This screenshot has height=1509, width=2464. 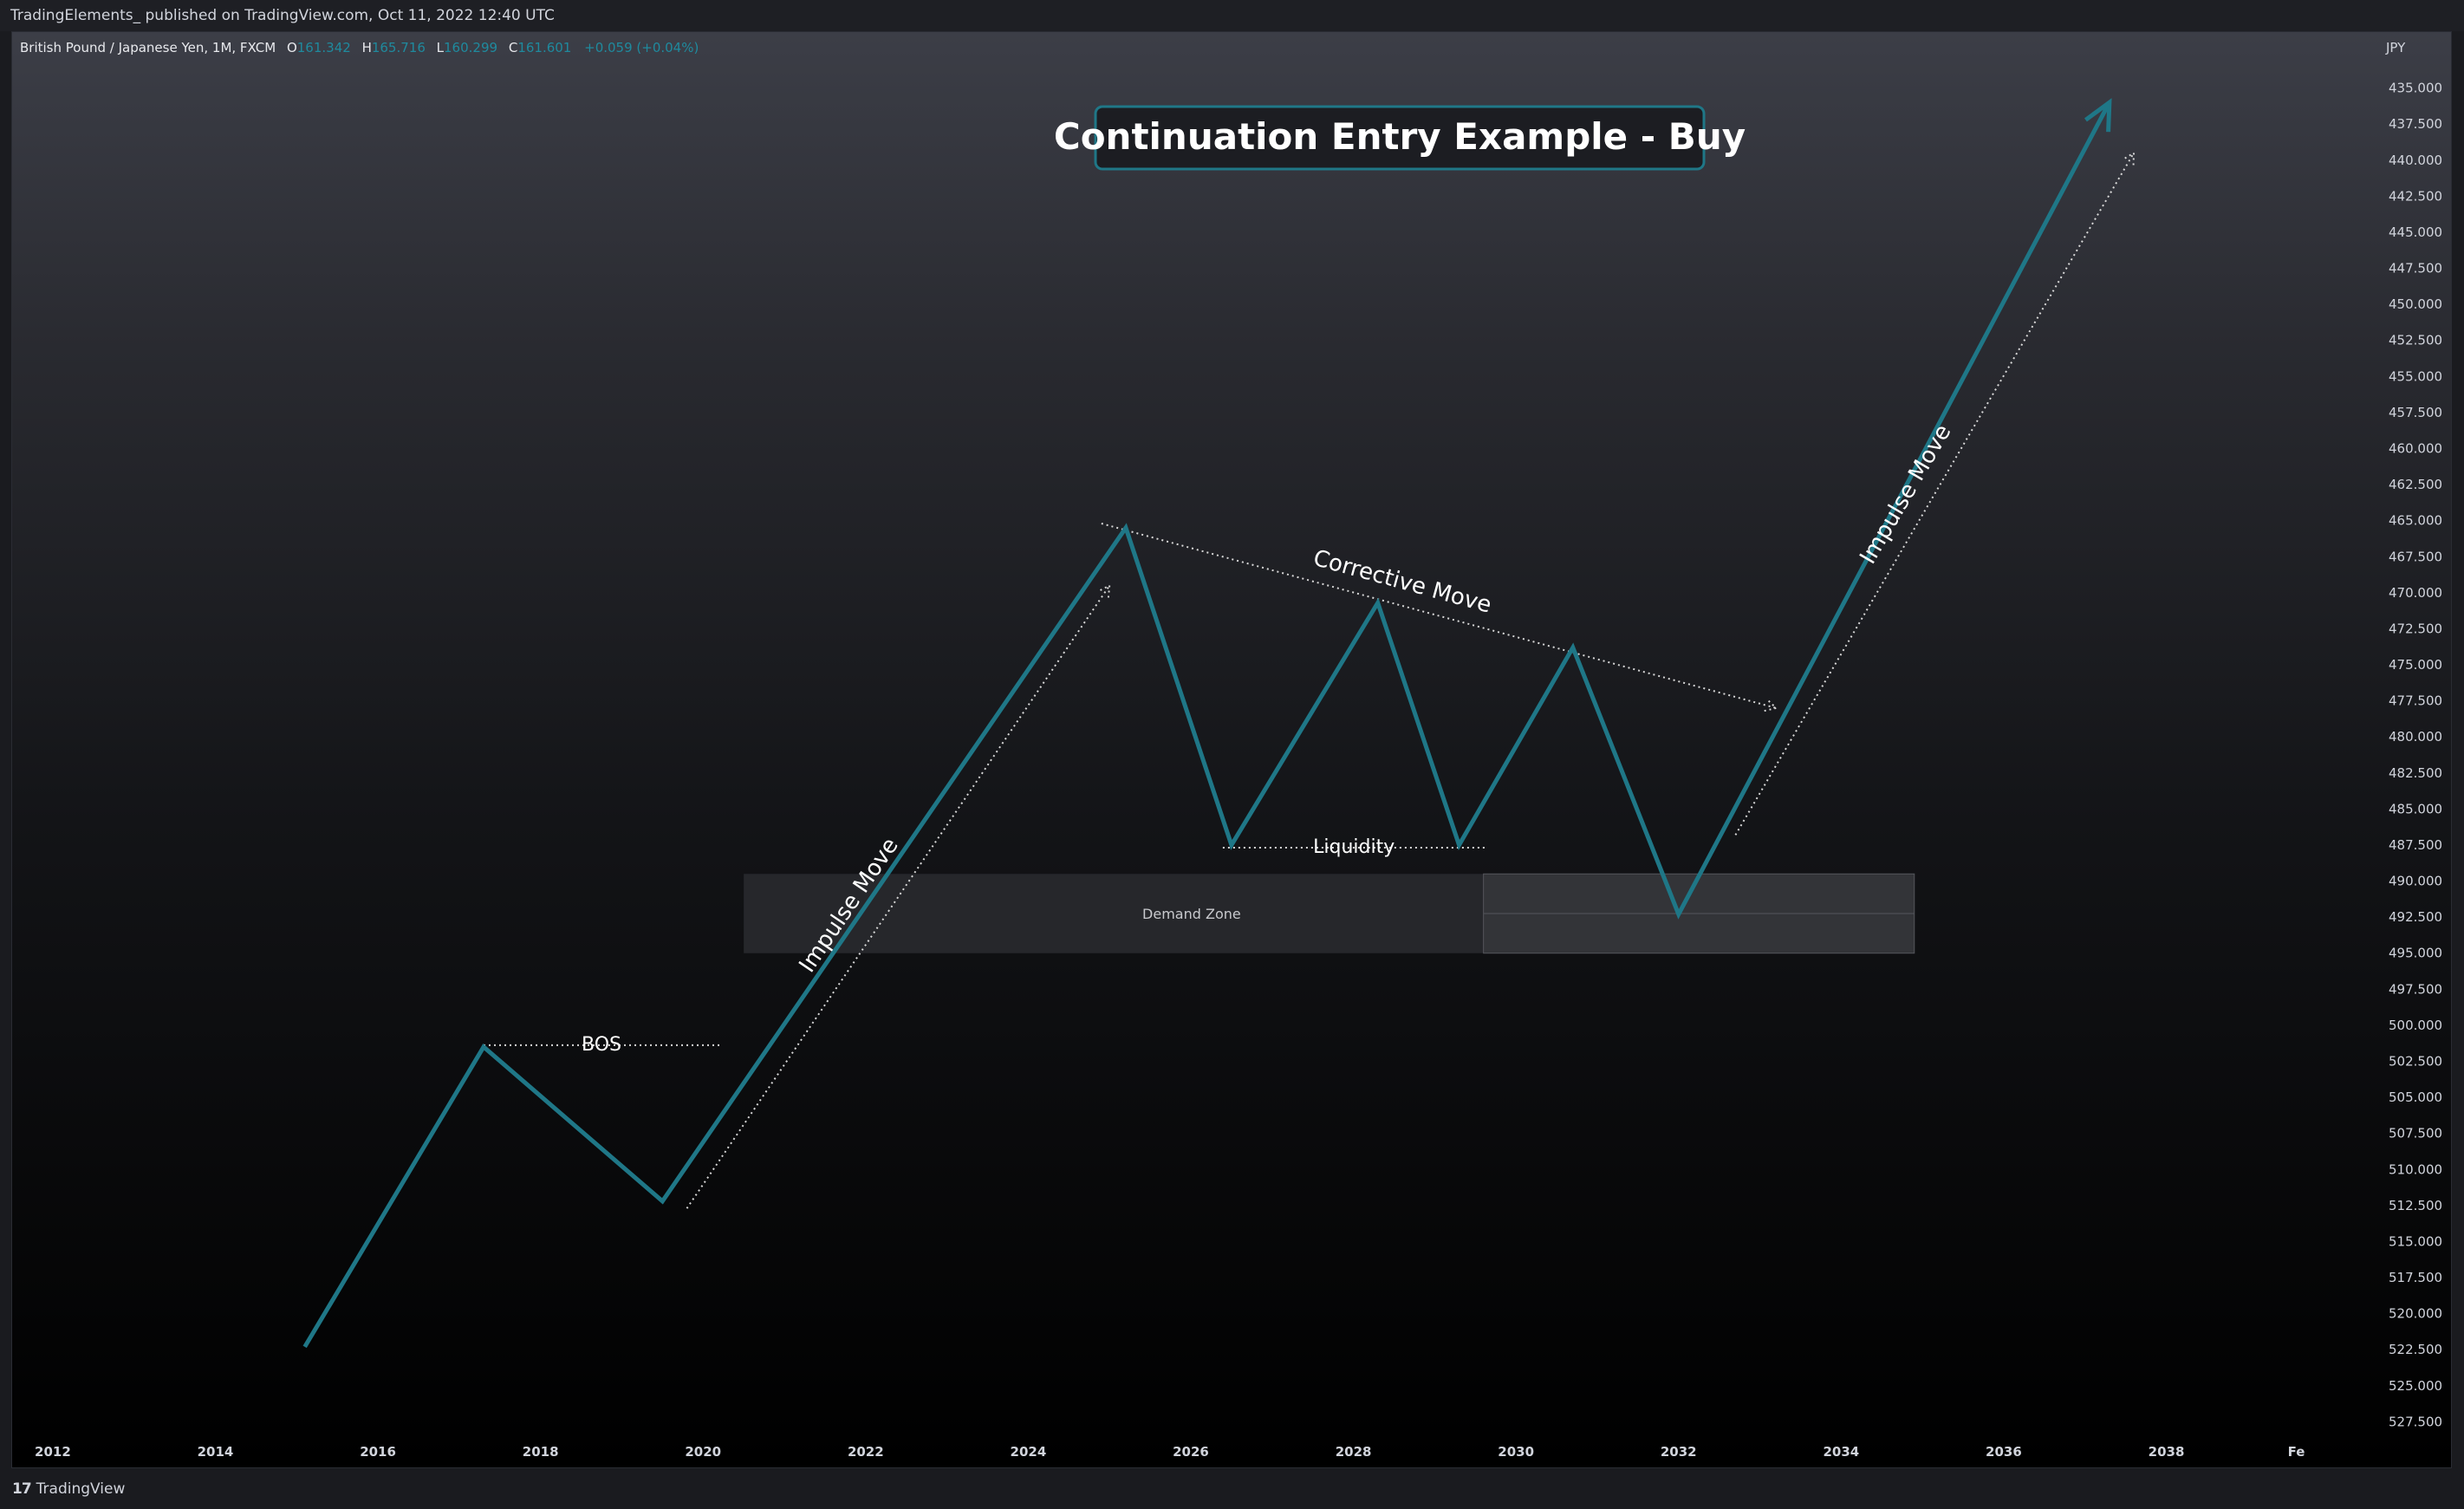 I want to click on x-tick-label: 2014, so click(x=216, y=1452).